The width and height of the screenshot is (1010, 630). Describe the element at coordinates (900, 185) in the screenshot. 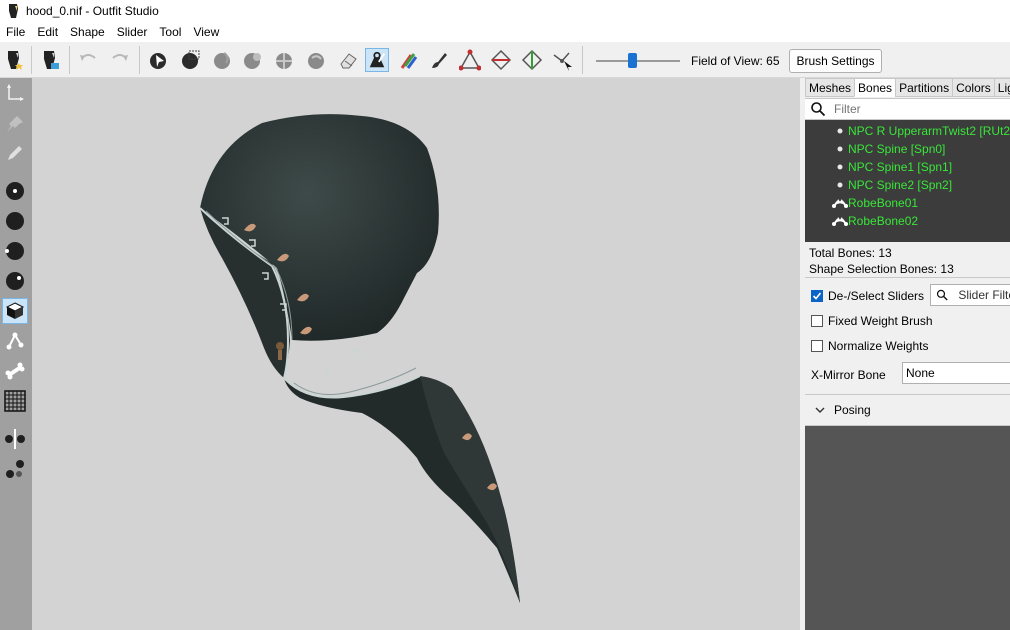

I see `bone-label: NPC Spine2 [Spn2]` at that location.